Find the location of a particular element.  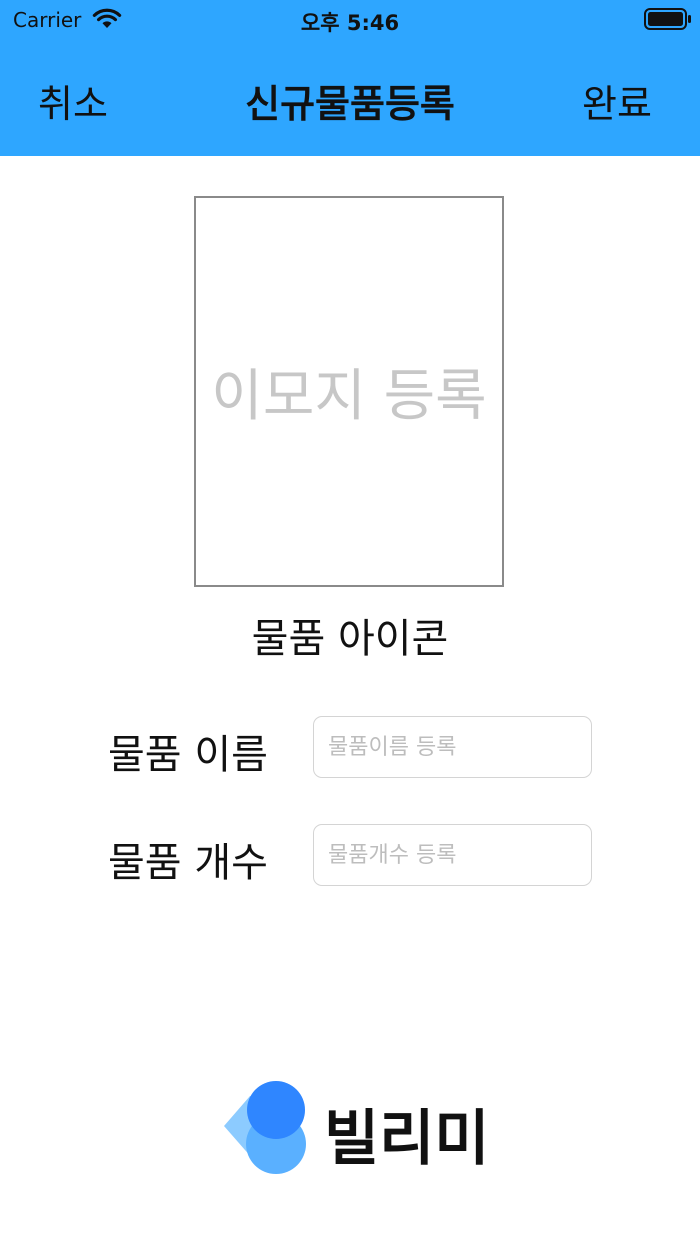

status-bar: Carrier 오후 5:46 is located at coordinates (350, 20).